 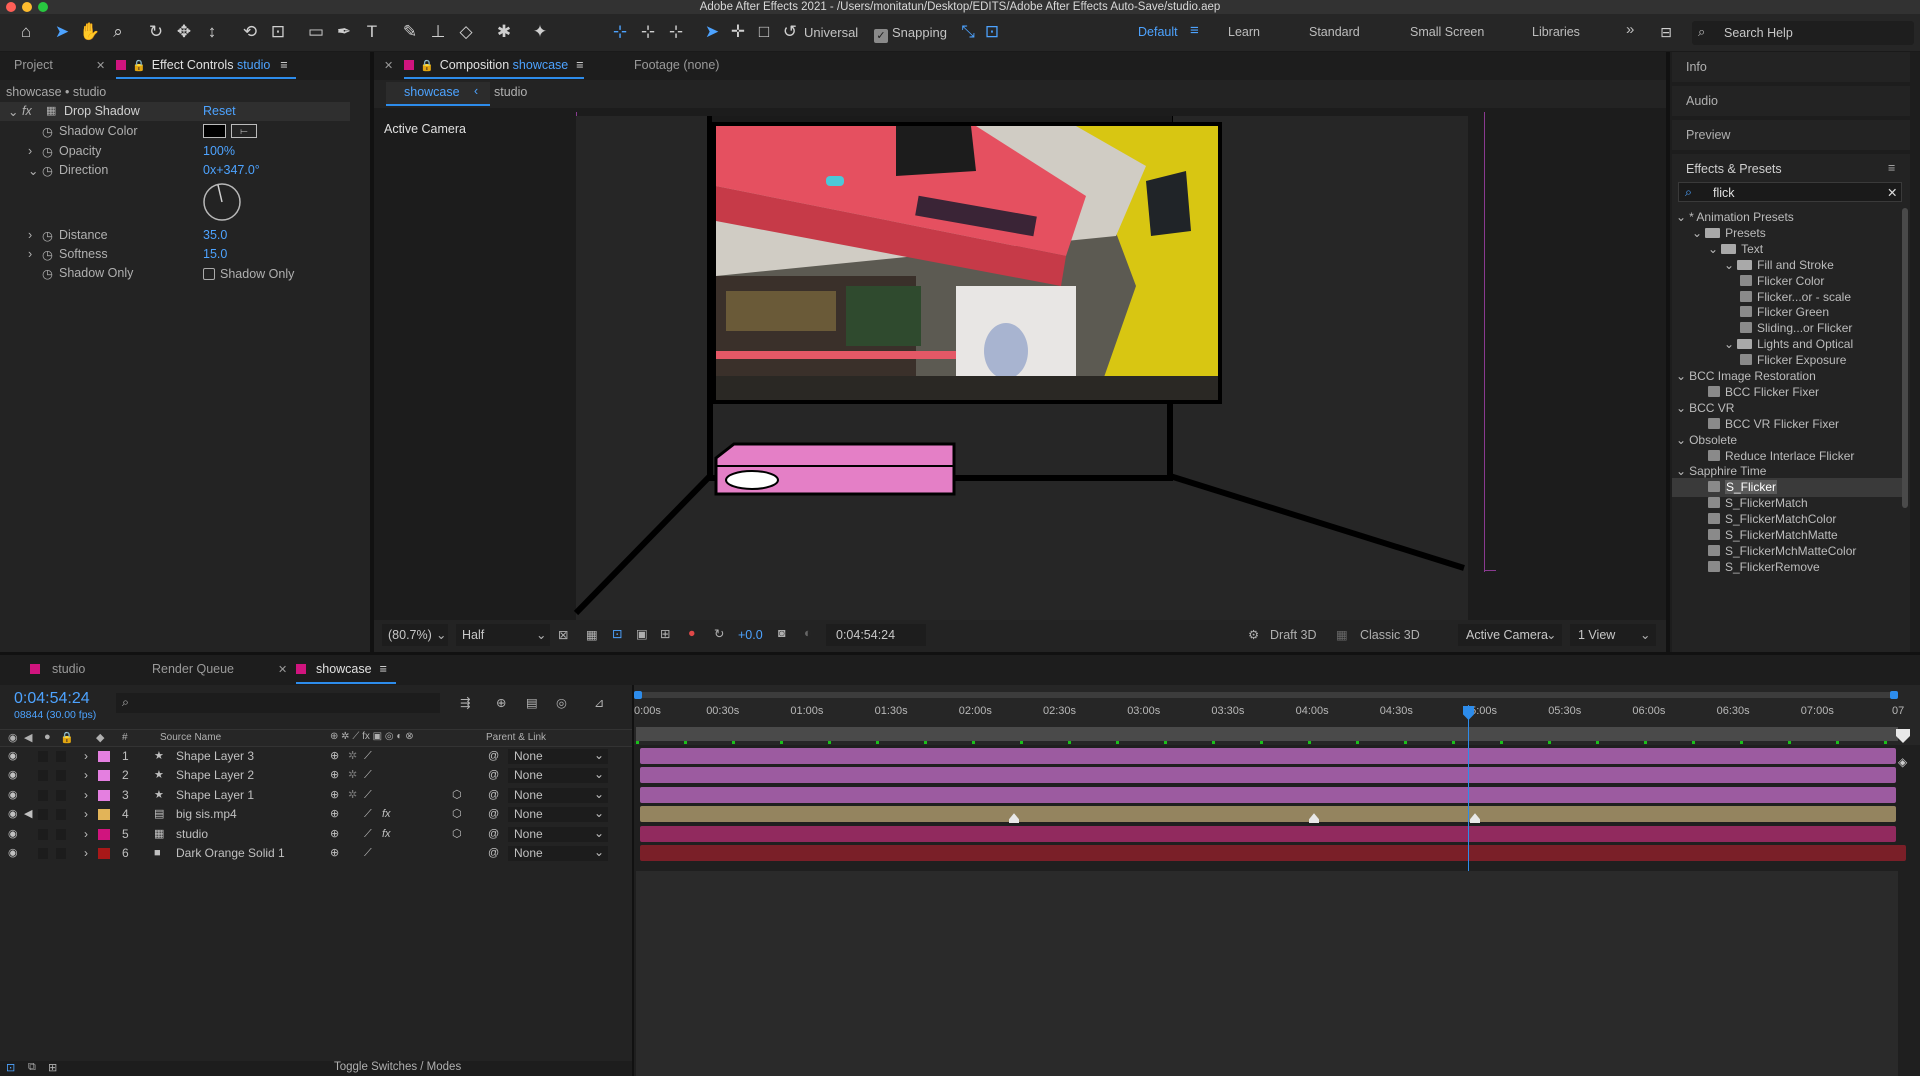 What do you see at coordinates (1510, 635) in the screenshot?
I see `camera-dropdown: Active Camera ⌄` at bounding box center [1510, 635].